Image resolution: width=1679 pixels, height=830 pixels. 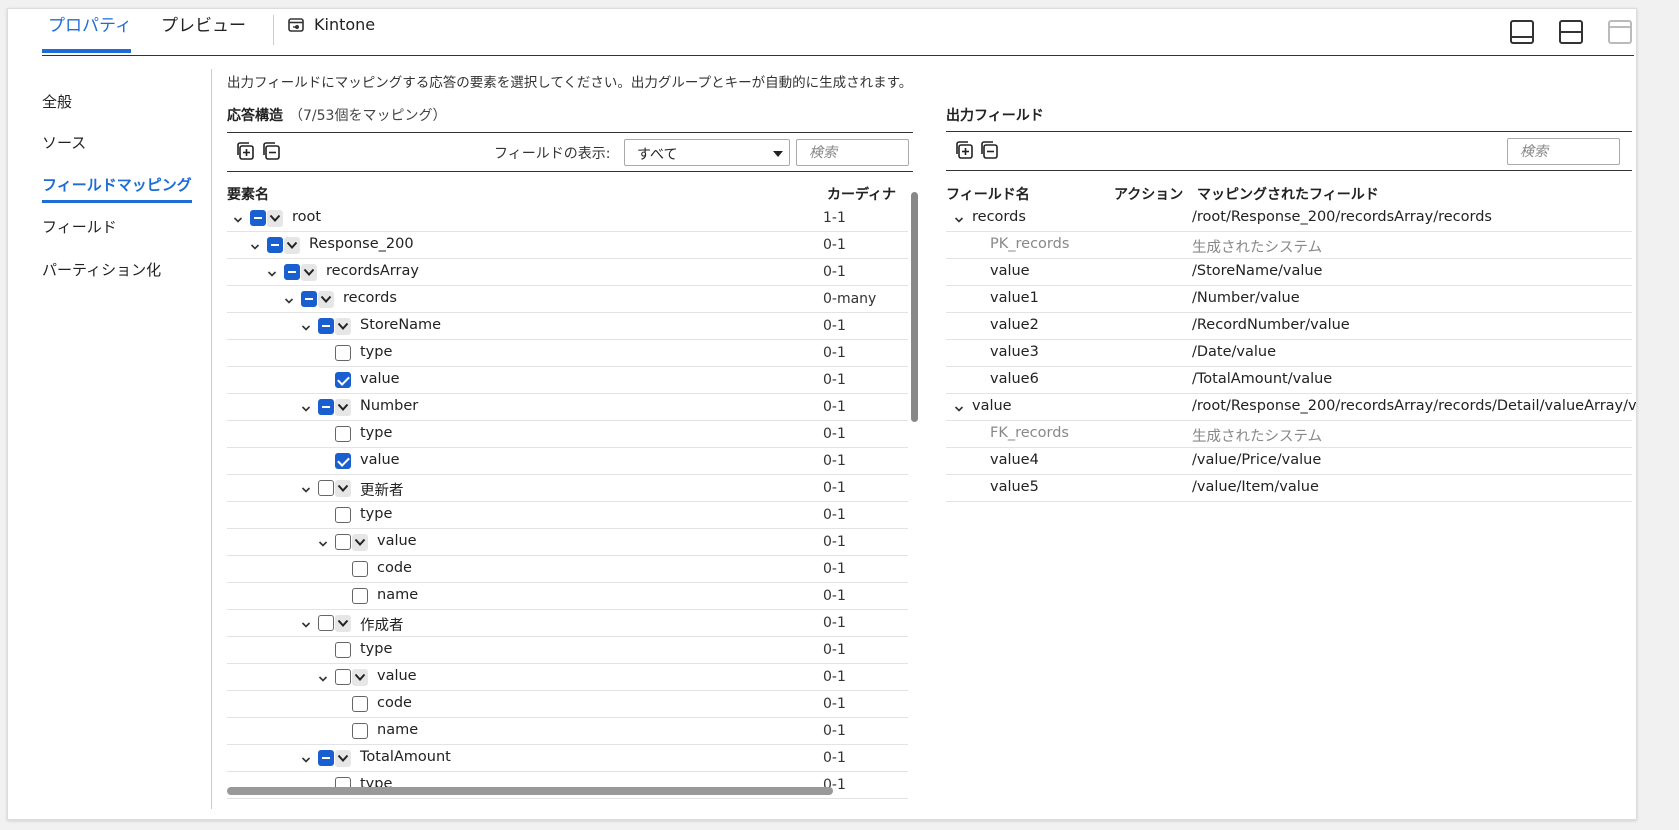 I want to click on field-filter-select: すべて, so click(x=707, y=152).